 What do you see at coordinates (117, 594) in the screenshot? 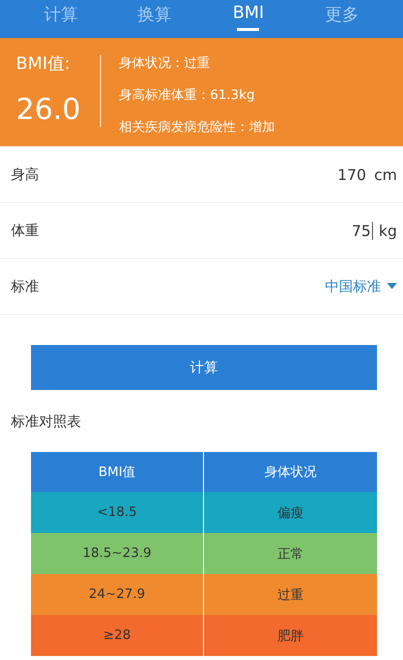
I see `table-cell: 24~27.9` at bounding box center [117, 594].